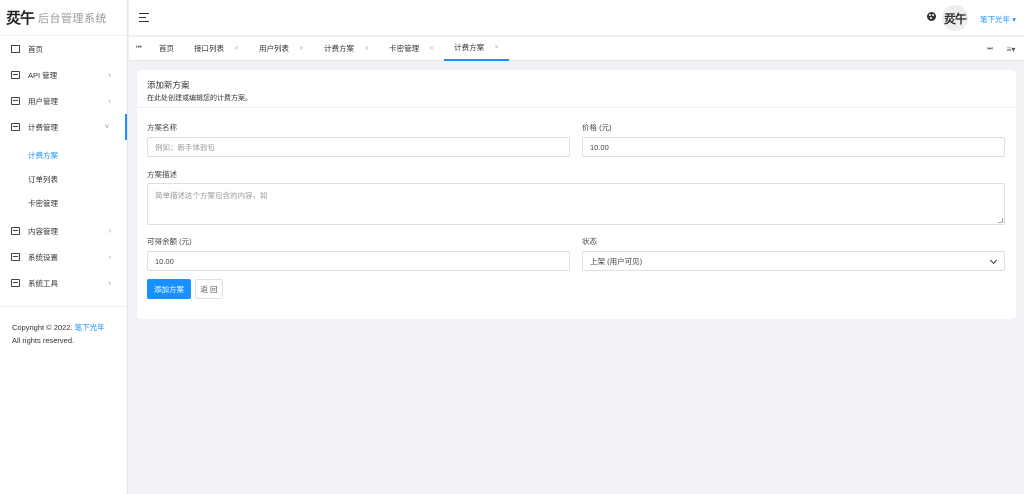 The height and width of the screenshot is (494, 1024). I want to click on logo: 烎午 后台管理系统, so click(63, 18).